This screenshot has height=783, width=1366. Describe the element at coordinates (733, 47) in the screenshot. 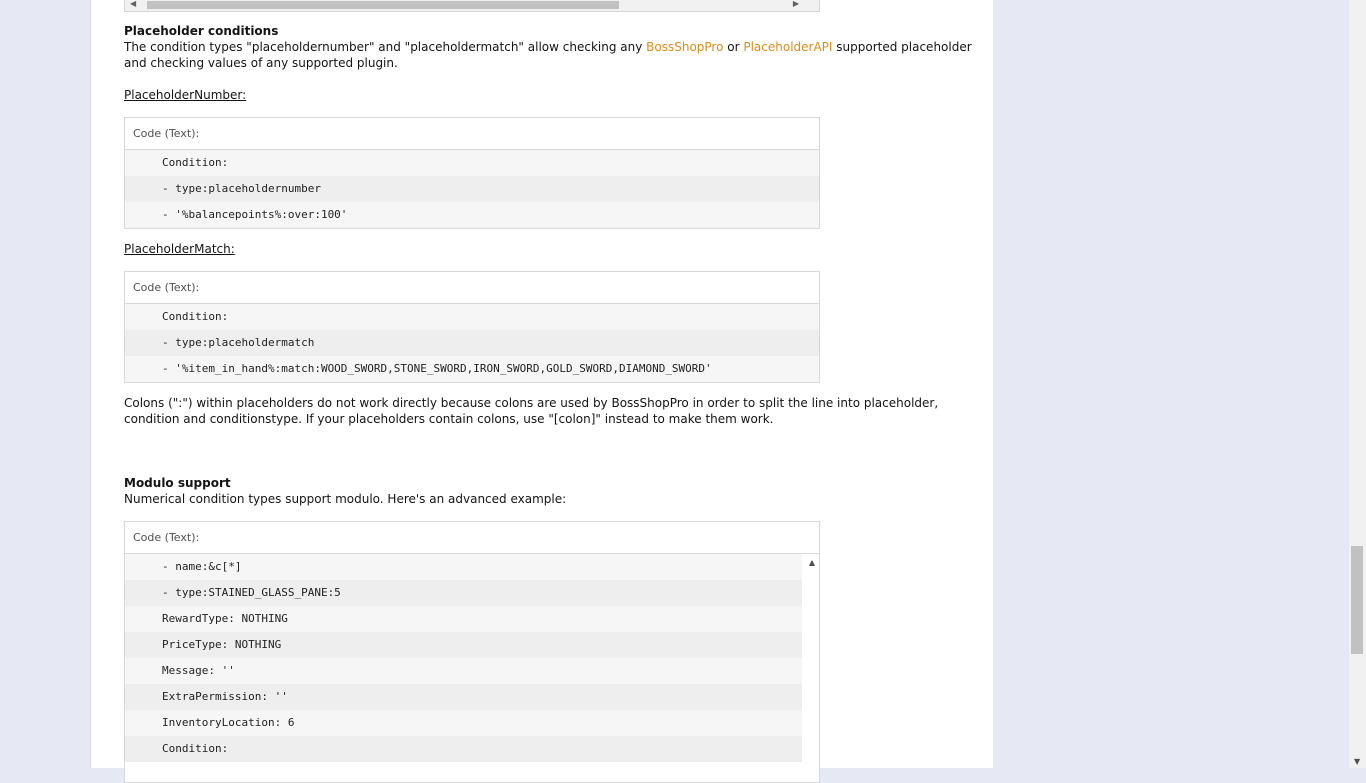

I see `intro-text-2: or` at that location.